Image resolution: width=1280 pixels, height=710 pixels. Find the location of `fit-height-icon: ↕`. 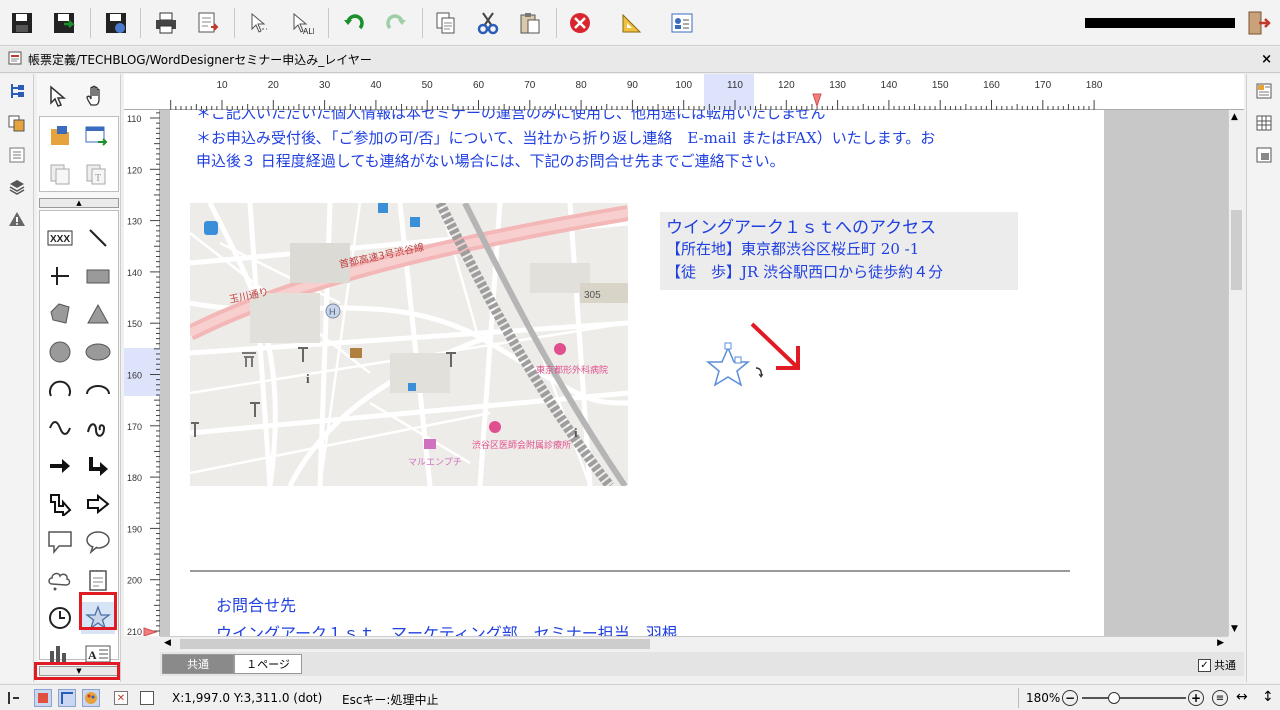

fit-height-icon: ↕ is located at coordinates (1268, 697).